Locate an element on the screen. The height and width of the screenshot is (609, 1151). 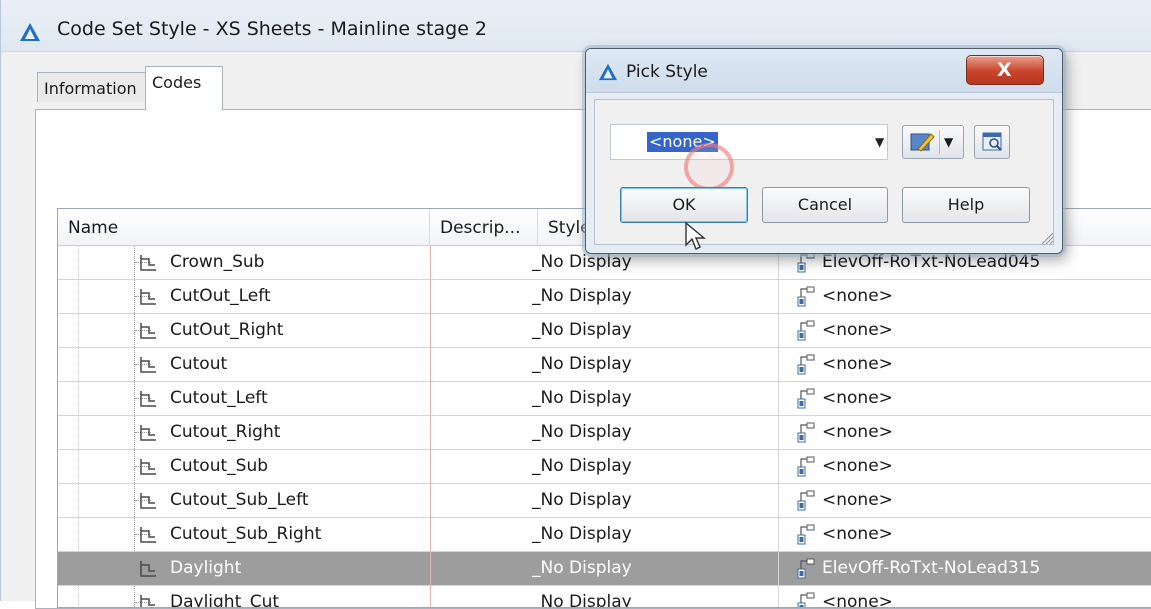
ok-button: OK is located at coordinates (684, 205).